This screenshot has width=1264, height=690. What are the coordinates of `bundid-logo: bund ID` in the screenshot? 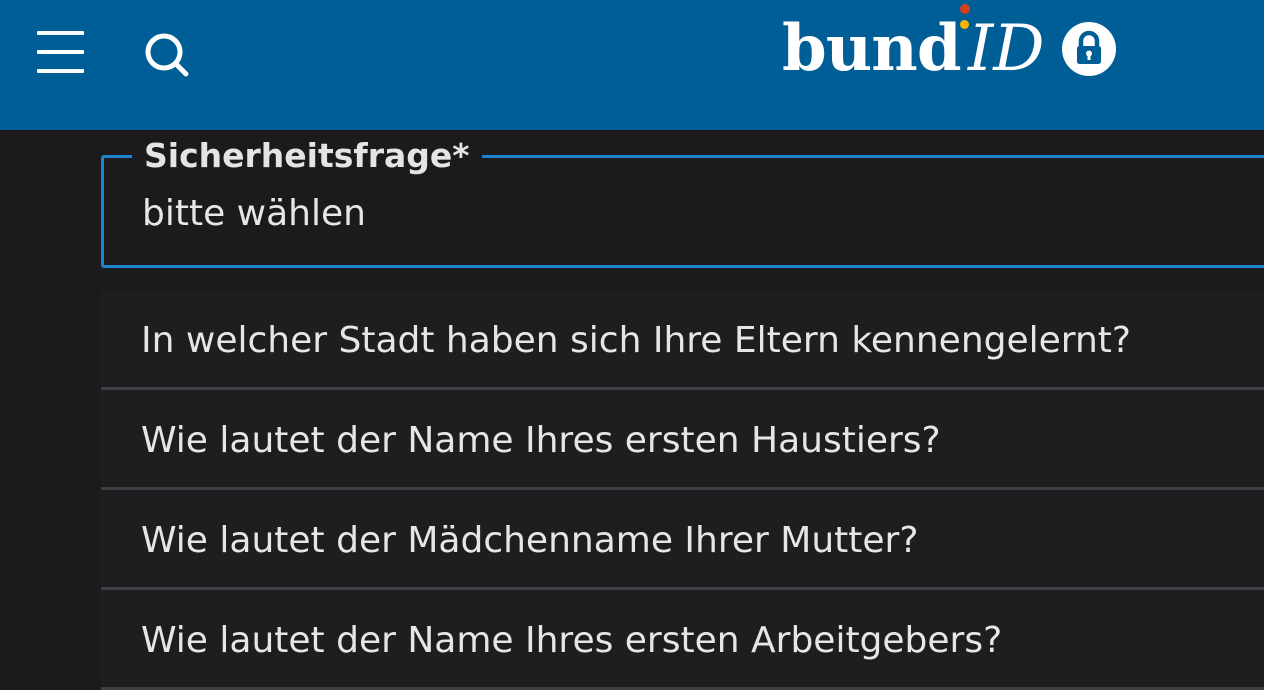 It's located at (952, 55).